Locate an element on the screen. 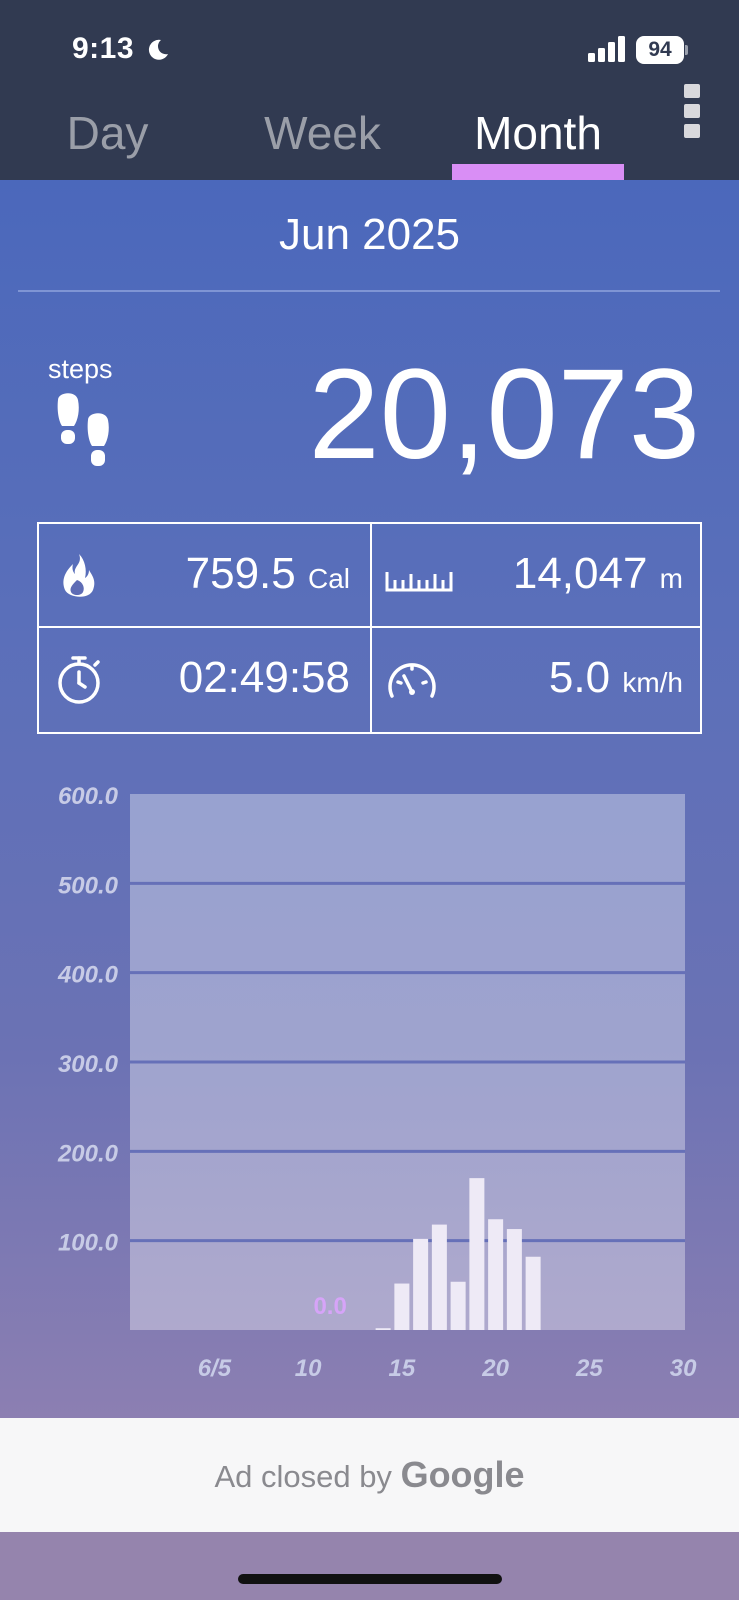 This screenshot has width=739, height=1600. x-tick-label: 20 is located at coordinates (495, 1368).